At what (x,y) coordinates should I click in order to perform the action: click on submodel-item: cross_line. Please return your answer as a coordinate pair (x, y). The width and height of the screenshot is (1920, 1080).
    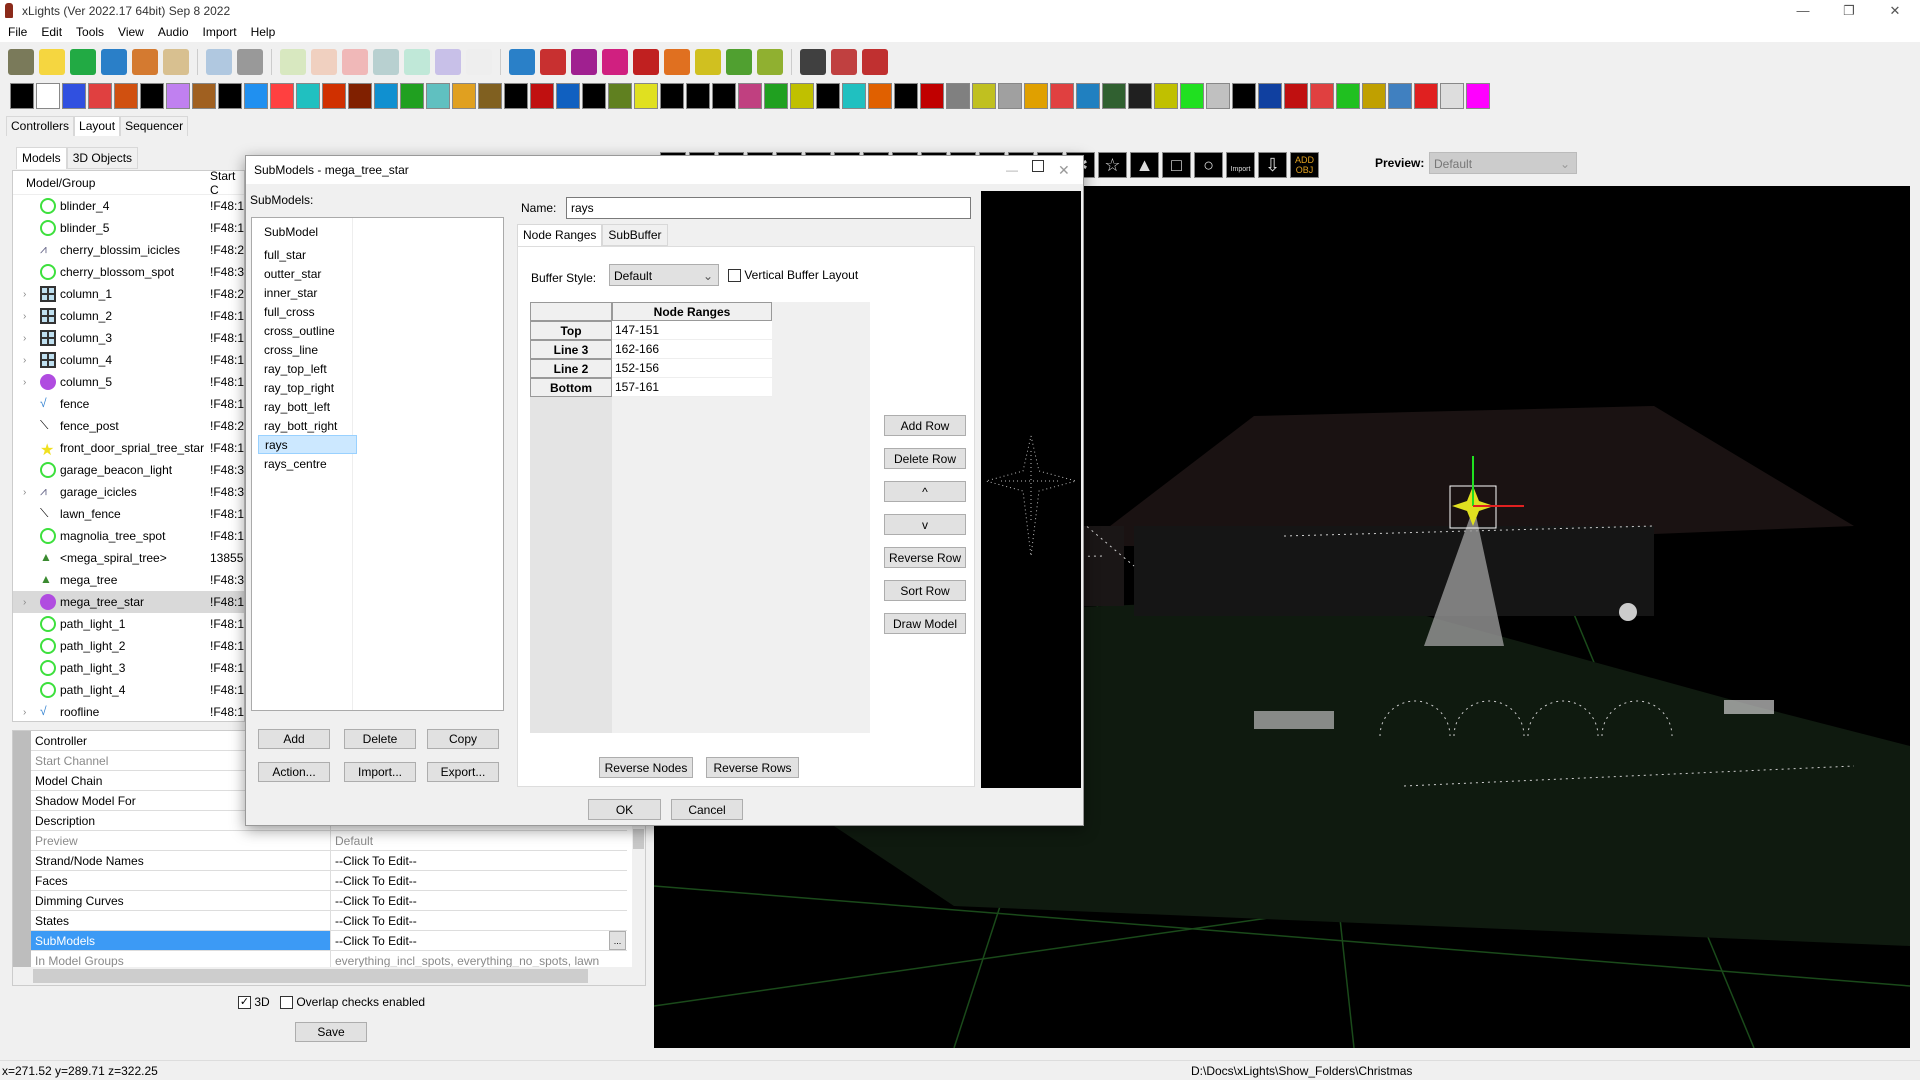
    Looking at the image, I should click on (307, 349).